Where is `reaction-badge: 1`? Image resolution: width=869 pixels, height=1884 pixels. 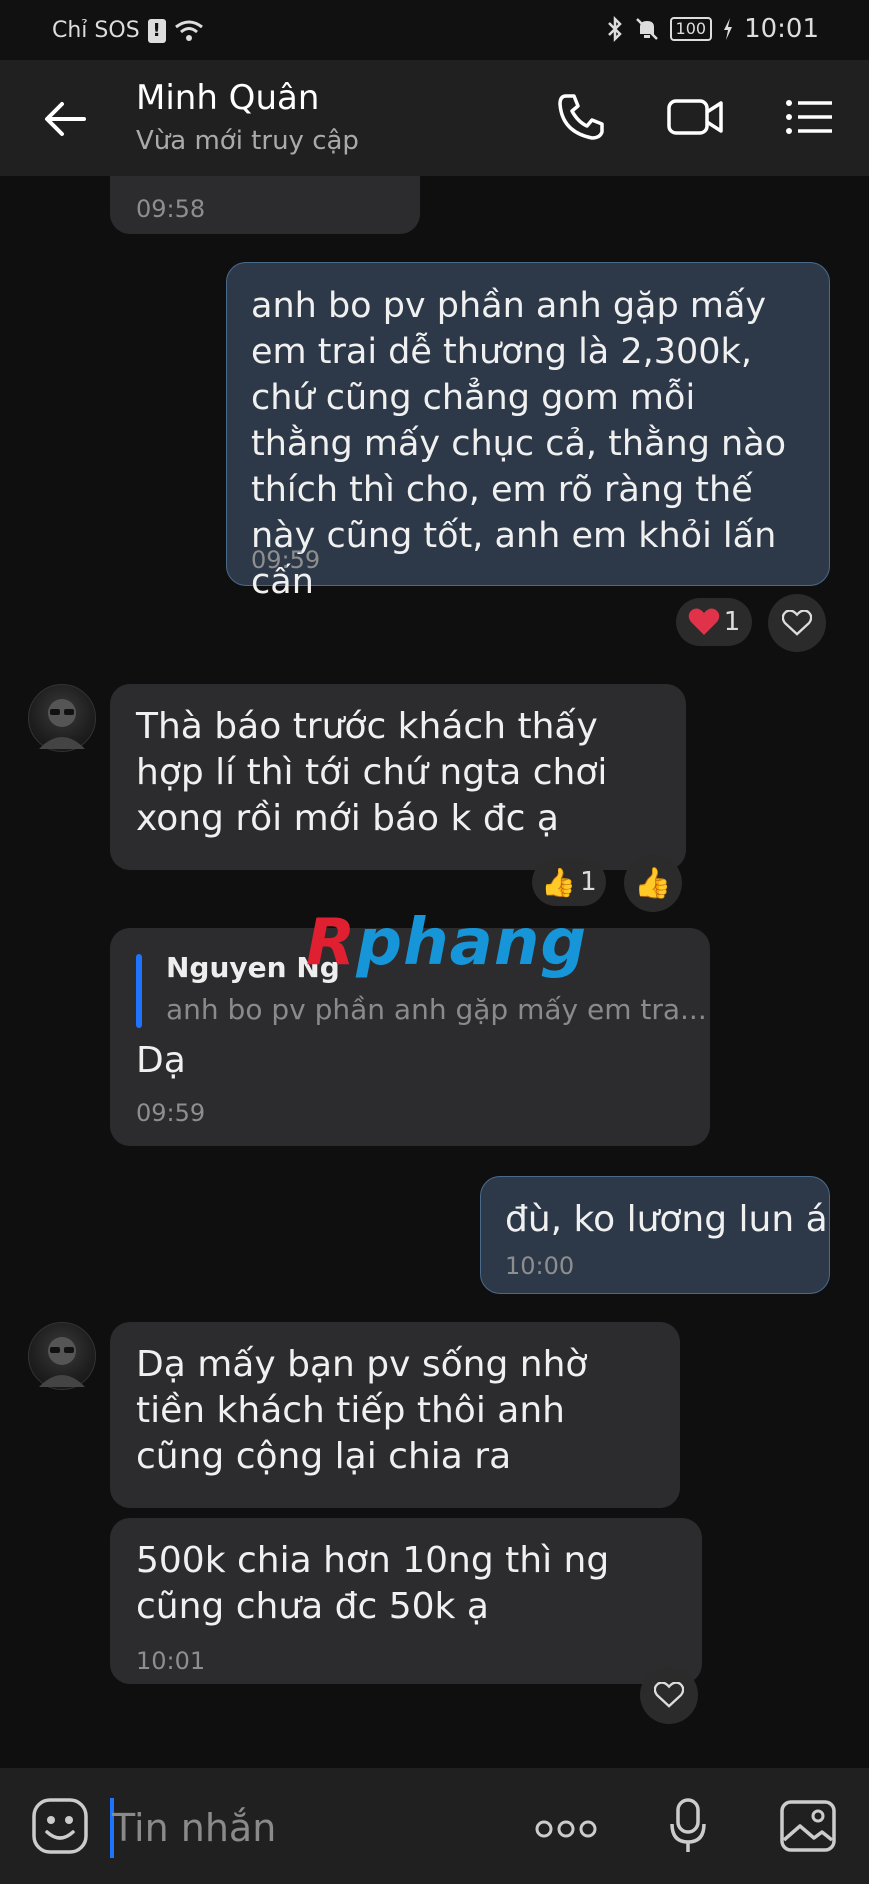
reaction-badge: 1 is located at coordinates (714, 622).